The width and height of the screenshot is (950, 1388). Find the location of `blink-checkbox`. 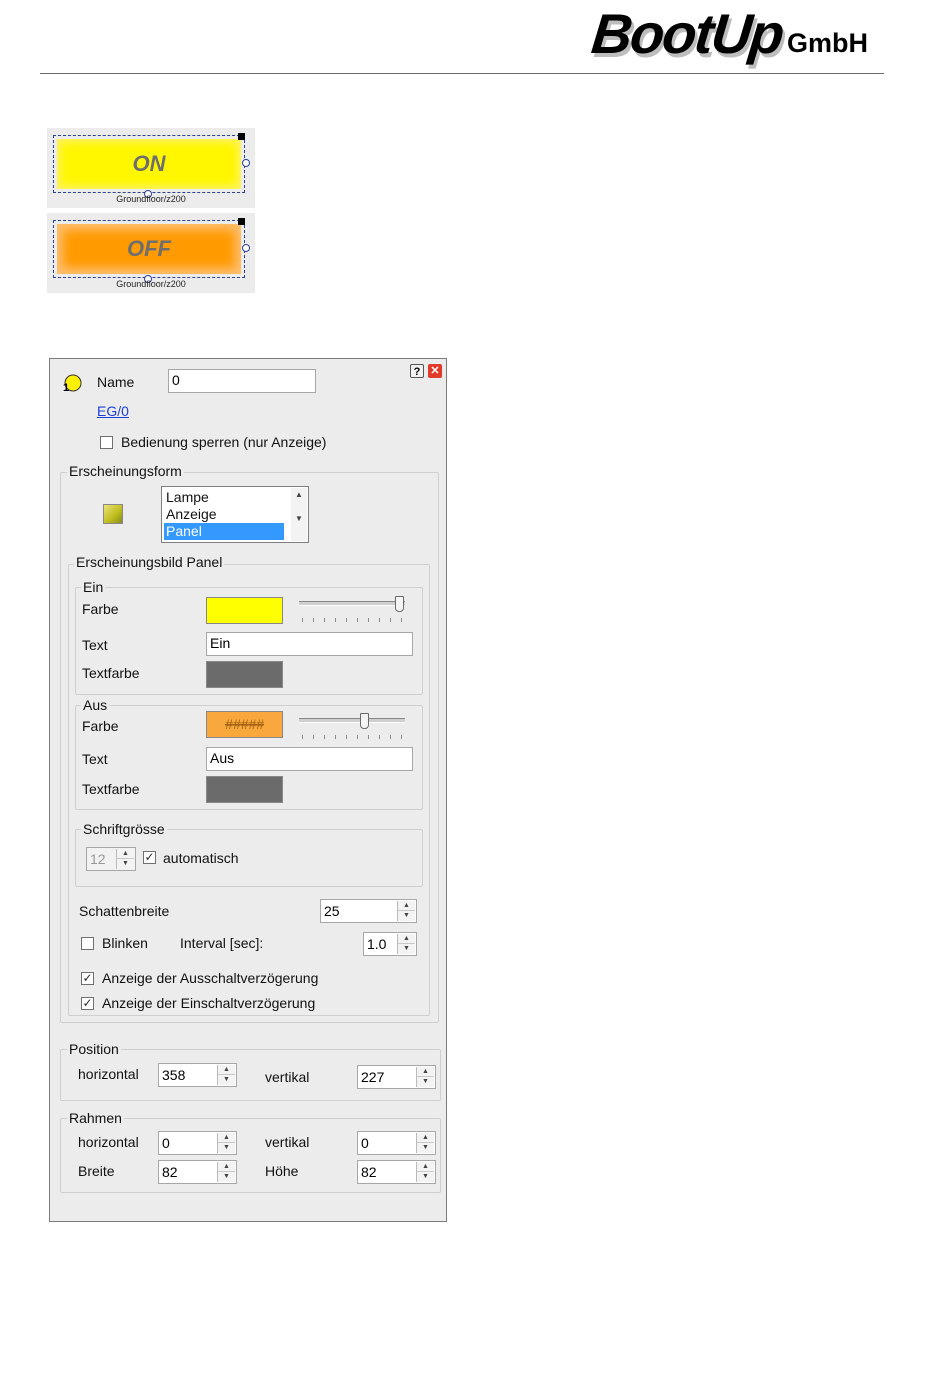

blink-checkbox is located at coordinates (87, 943).